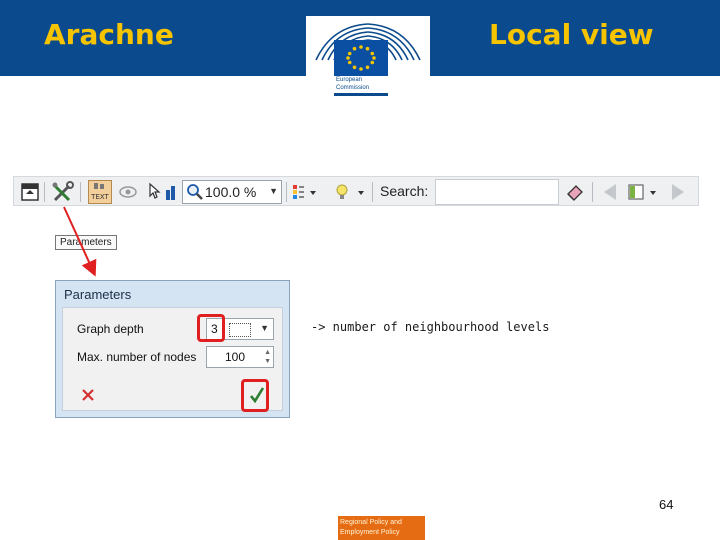 The height and width of the screenshot is (540, 720). I want to click on graph-depth-highlight, so click(211, 328).